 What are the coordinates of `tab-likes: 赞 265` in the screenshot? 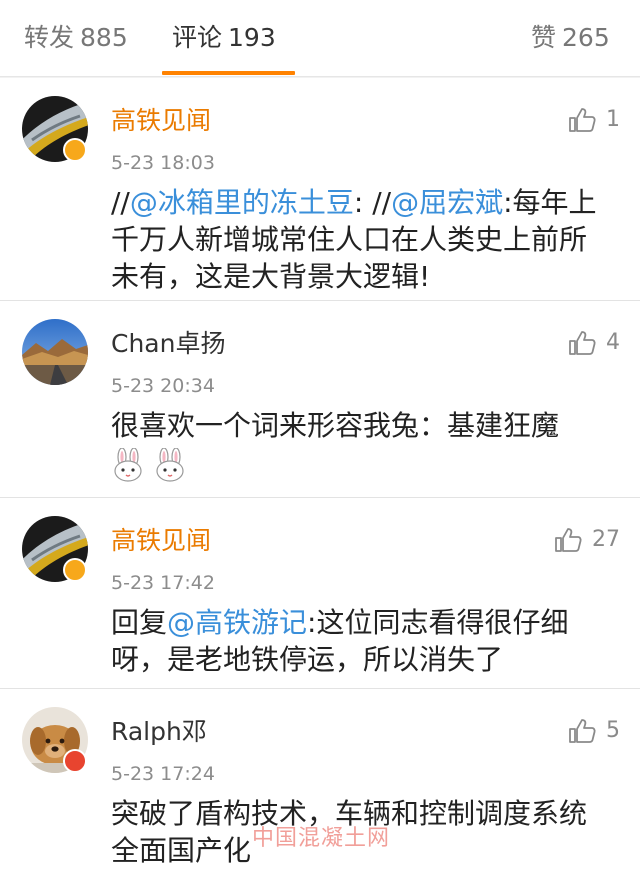 It's located at (570, 38).